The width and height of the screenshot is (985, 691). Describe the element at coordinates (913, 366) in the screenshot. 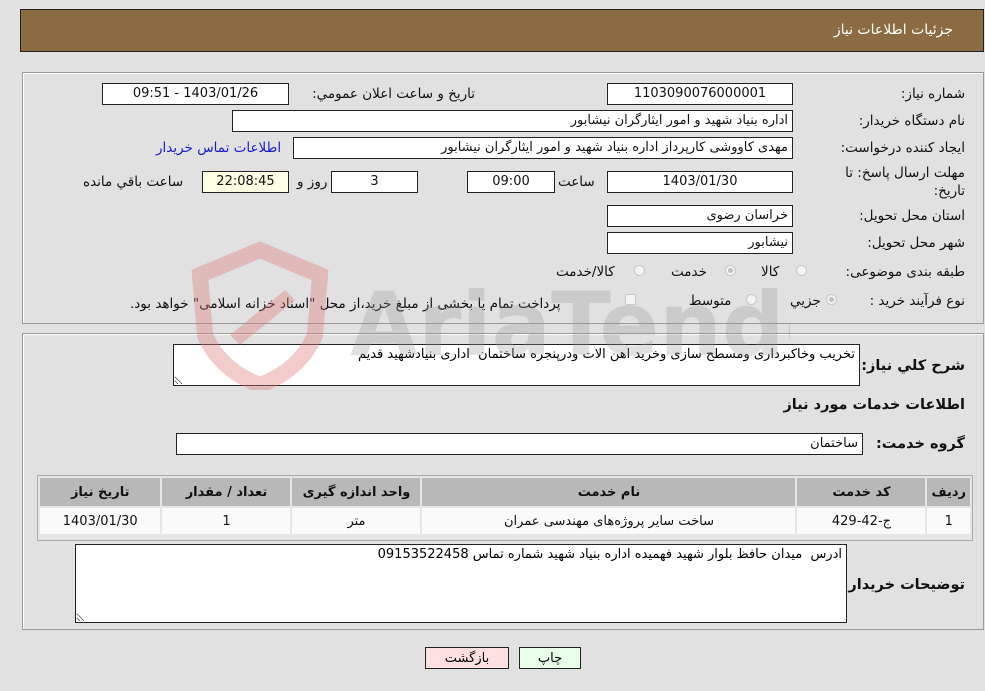

I see `description-label: شرح كلي نياز:` at that location.